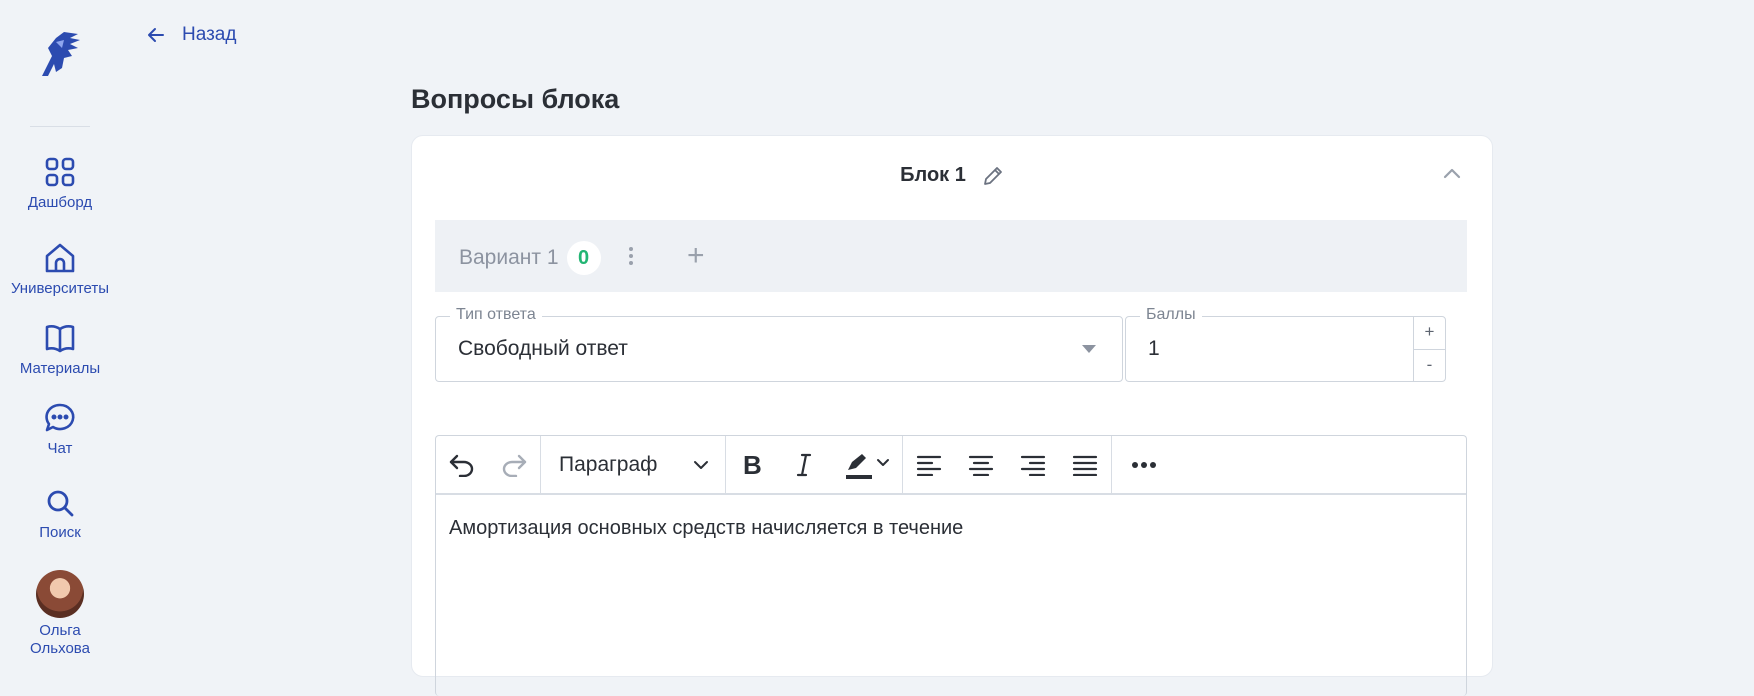 This screenshot has width=1754, height=696. What do you see at coordinates (515, 99) in the screenshot?
I see `page-title: Вопросы блока` at bounding box center [515, 99].